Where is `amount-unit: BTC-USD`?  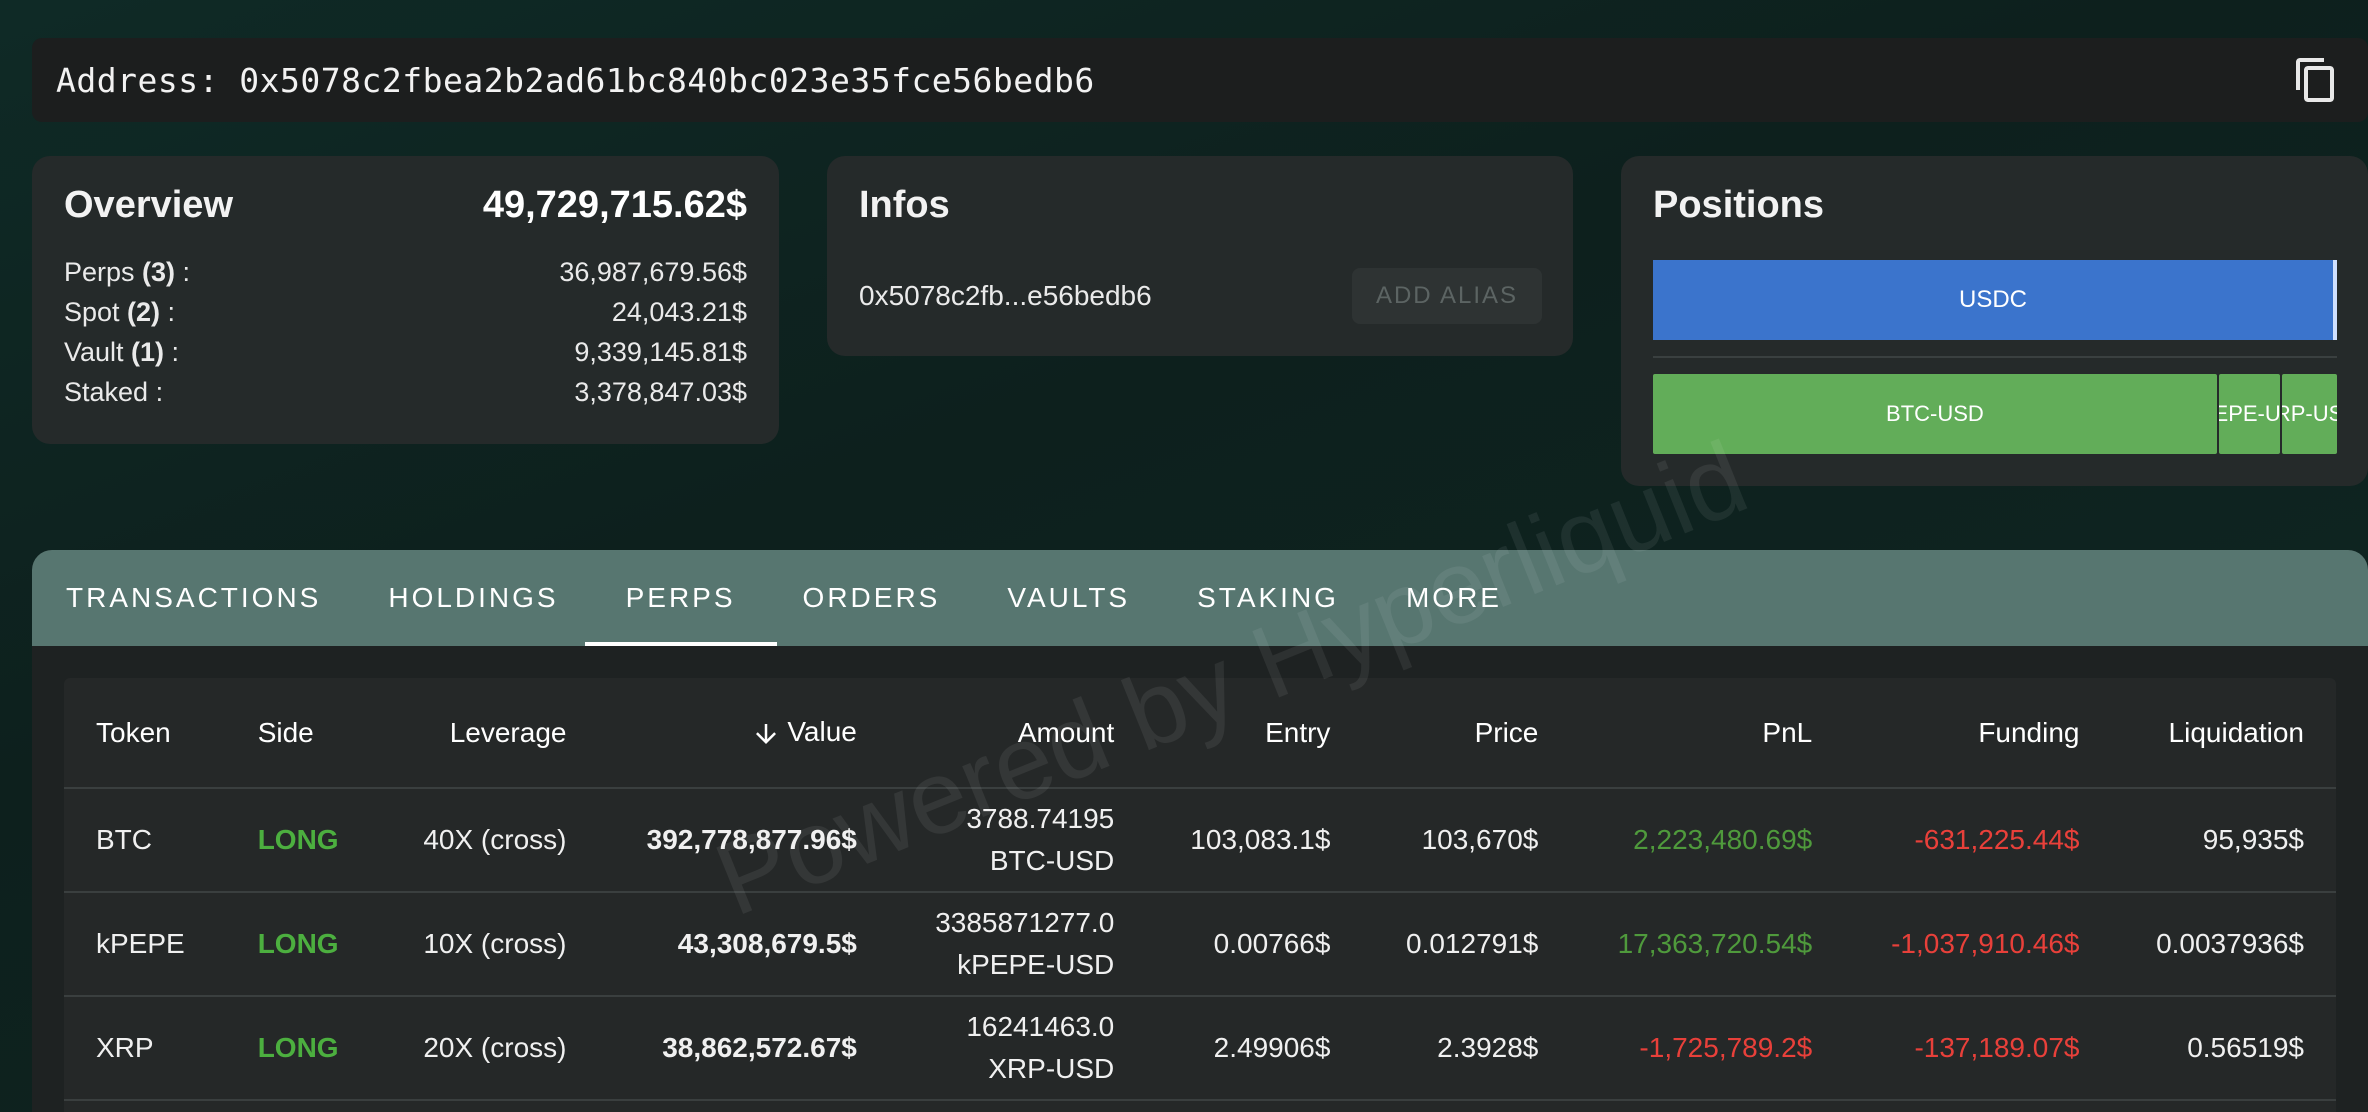
amount-unit: BTC-USD is located at coordinates (1017, 861).